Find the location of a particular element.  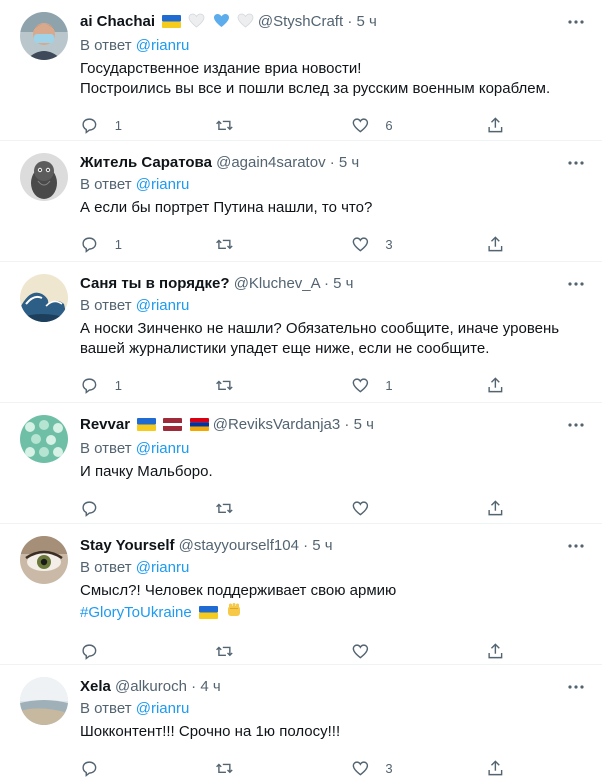

handle: @Kluchev_A is located at coordinates (277, 283).